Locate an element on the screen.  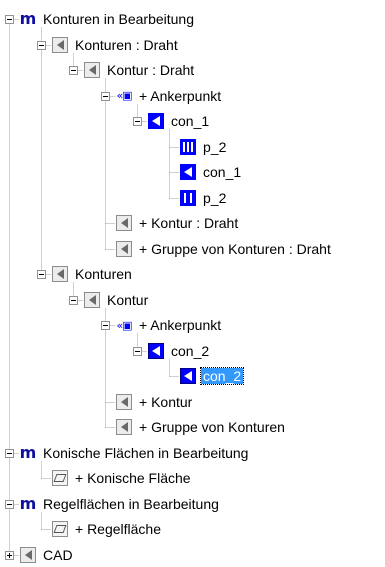
tree-node: + Gruppe von Konturen is located at coordinates (201, 427).